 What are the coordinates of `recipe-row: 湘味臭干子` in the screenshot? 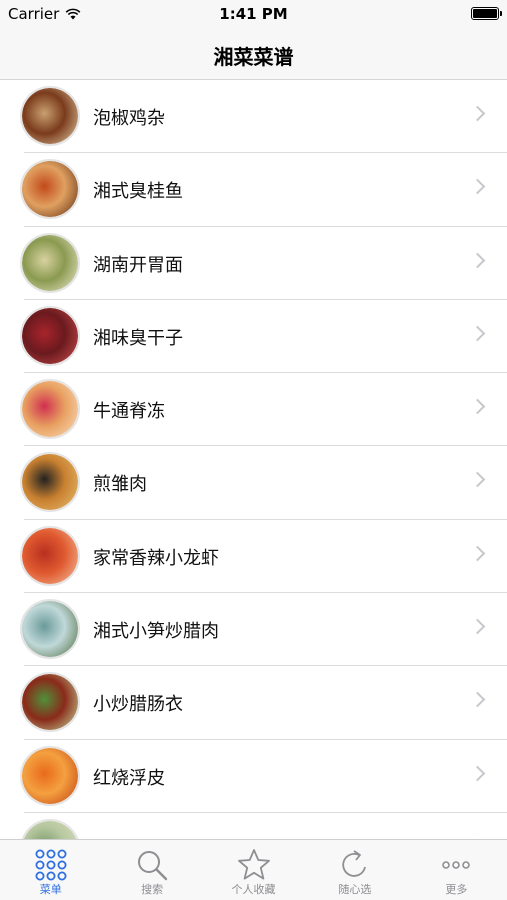 It's located at (253, 337).